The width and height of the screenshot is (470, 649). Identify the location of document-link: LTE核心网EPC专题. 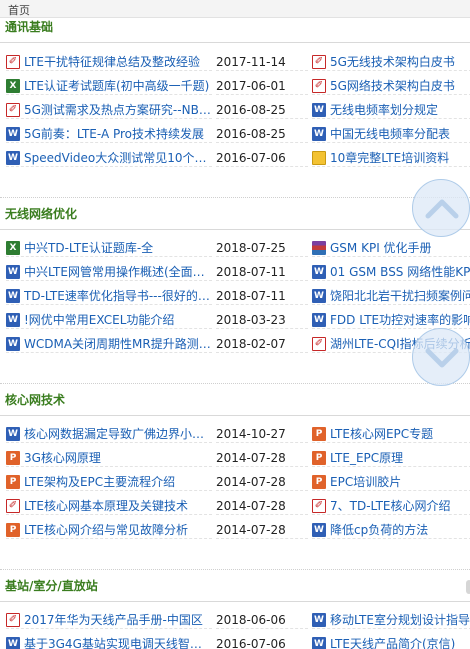
(391, 434).